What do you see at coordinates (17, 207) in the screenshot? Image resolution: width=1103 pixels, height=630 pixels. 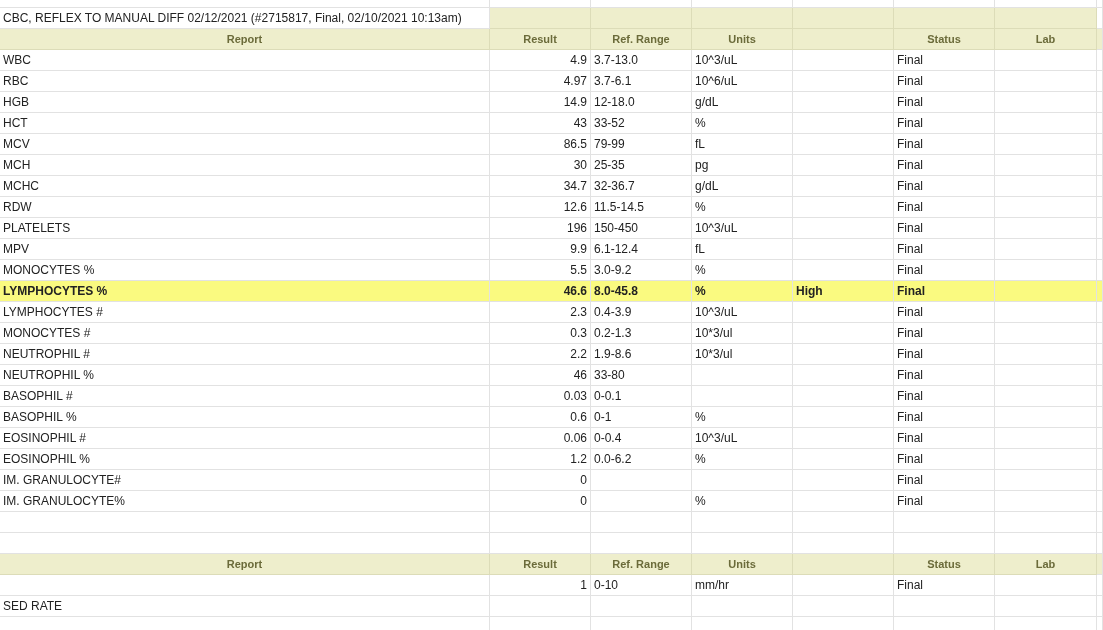 I see `table-cell: RDW` at bounding box center [17, 207].